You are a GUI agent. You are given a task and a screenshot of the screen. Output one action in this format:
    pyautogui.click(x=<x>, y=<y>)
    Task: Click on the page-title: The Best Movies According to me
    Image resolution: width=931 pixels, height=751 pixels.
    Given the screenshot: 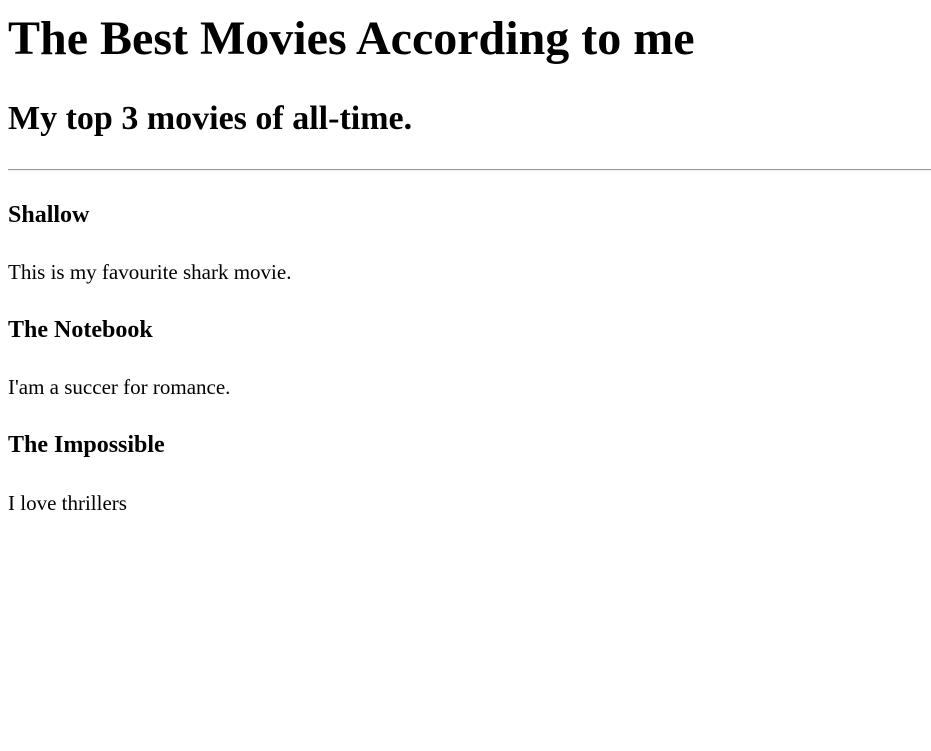 What is the action you would take?
    pyautogui.click(x=351, y=38)
    